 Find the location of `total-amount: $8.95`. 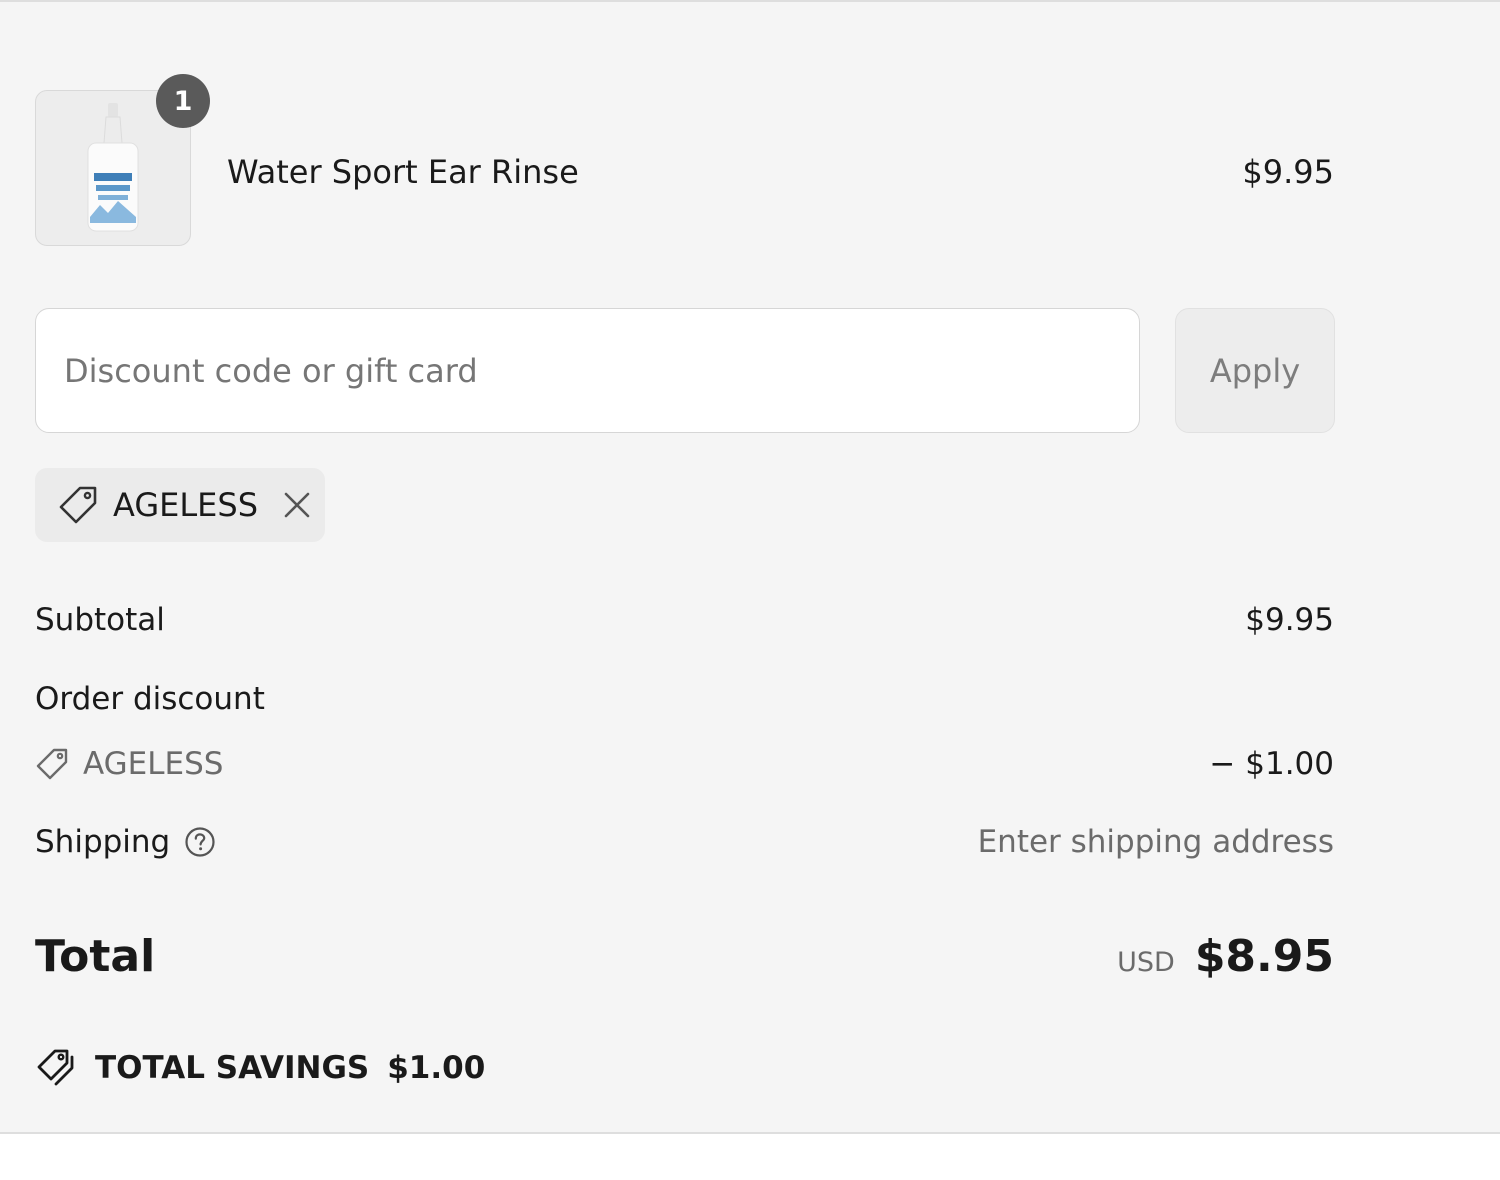

total-amount: $8.95 is located at coordinates (1264, 956).